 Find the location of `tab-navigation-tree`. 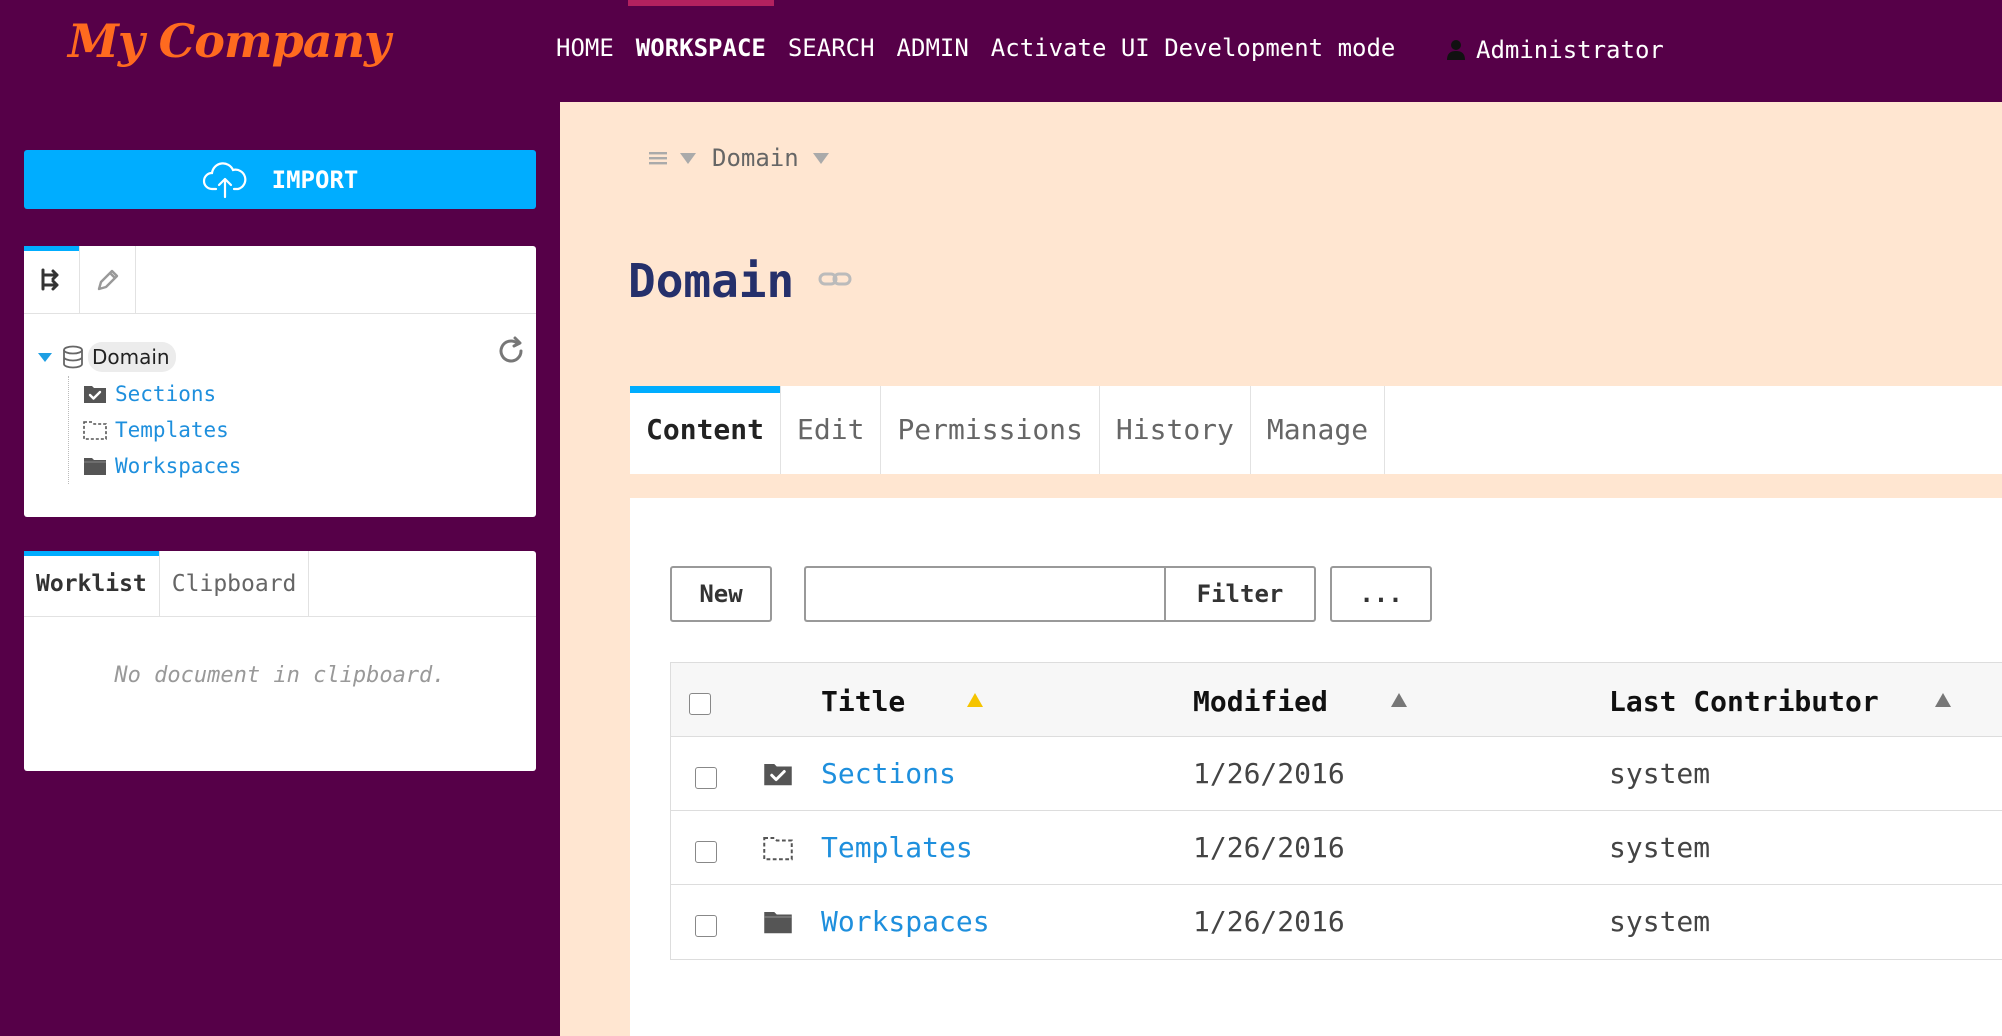

tab-navigation-tree is located at coordinates (52, 280).